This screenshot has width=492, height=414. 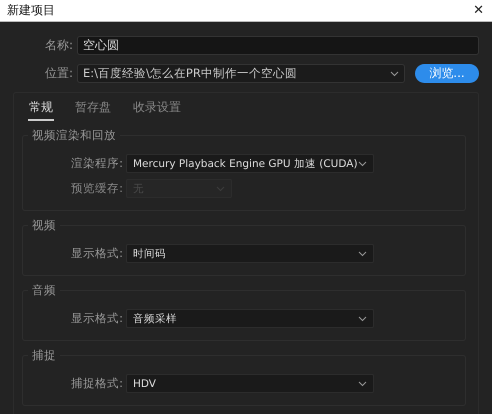 I want to click on setting-dropdown: Mercury Playback Engine GPU 加速 (CUDA), so click(x=250, y=163).